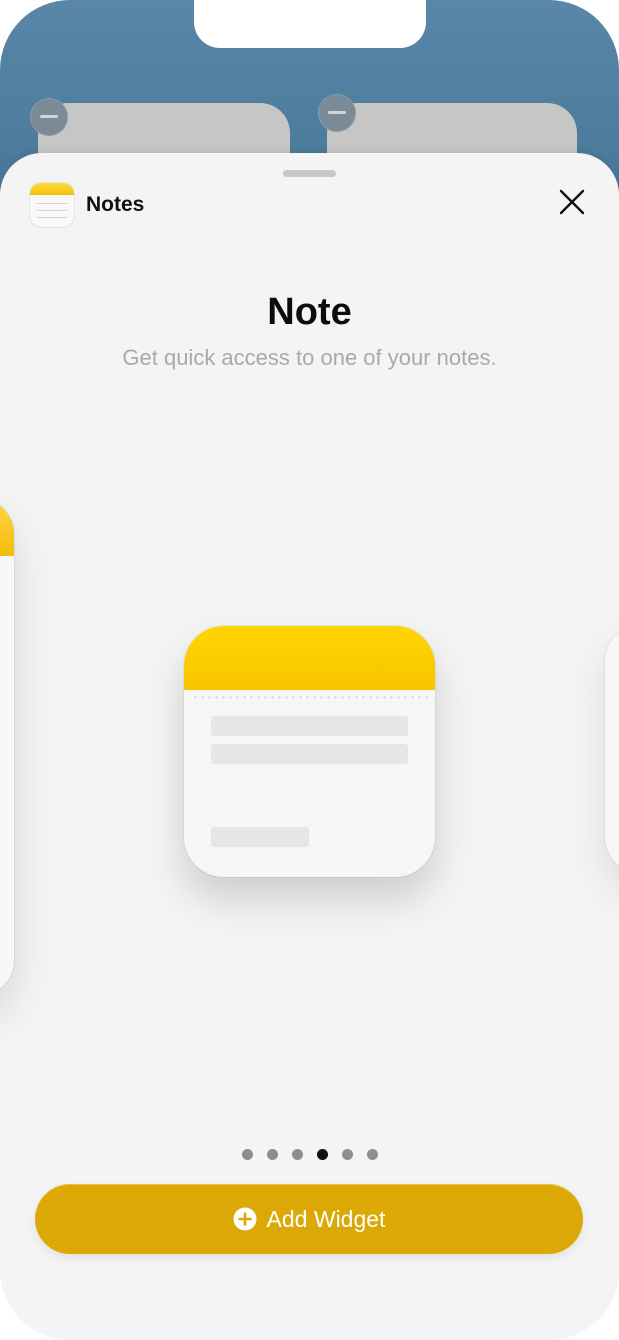  I want to click on add-widget-label: Add Widget, so click(326, 1218).